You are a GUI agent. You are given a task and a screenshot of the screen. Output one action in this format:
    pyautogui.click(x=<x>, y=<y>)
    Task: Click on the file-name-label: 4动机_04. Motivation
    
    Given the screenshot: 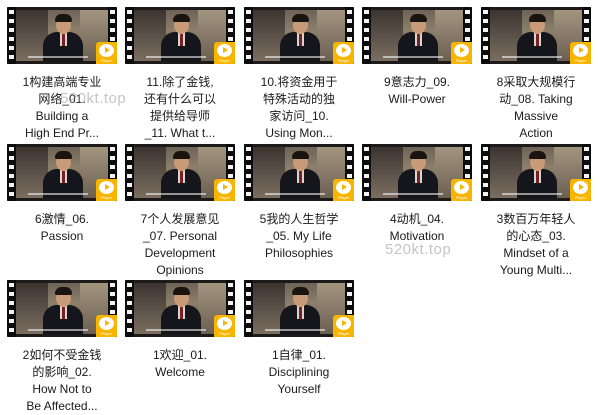 What is the action you would take?
    pyautogui.click(x=417, y=228)
    